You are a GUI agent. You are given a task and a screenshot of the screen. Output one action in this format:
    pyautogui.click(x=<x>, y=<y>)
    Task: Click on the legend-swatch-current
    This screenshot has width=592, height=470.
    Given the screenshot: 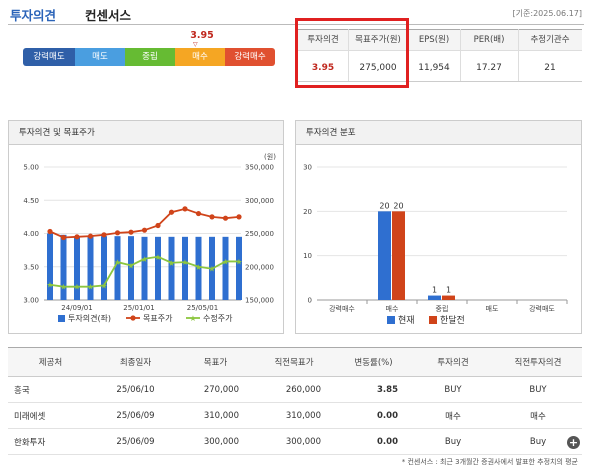 What is the action you would take?
    pyautogui.click(x=391, y=320)
    